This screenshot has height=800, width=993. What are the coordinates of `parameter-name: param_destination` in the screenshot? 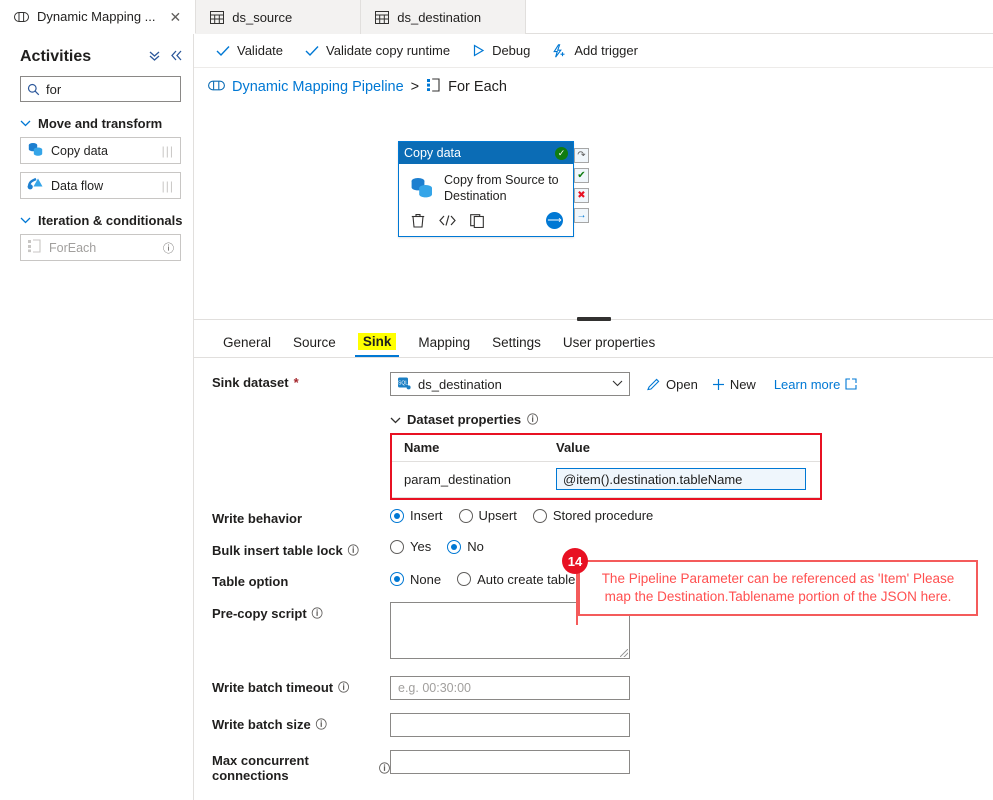 It's located at (468, 479).